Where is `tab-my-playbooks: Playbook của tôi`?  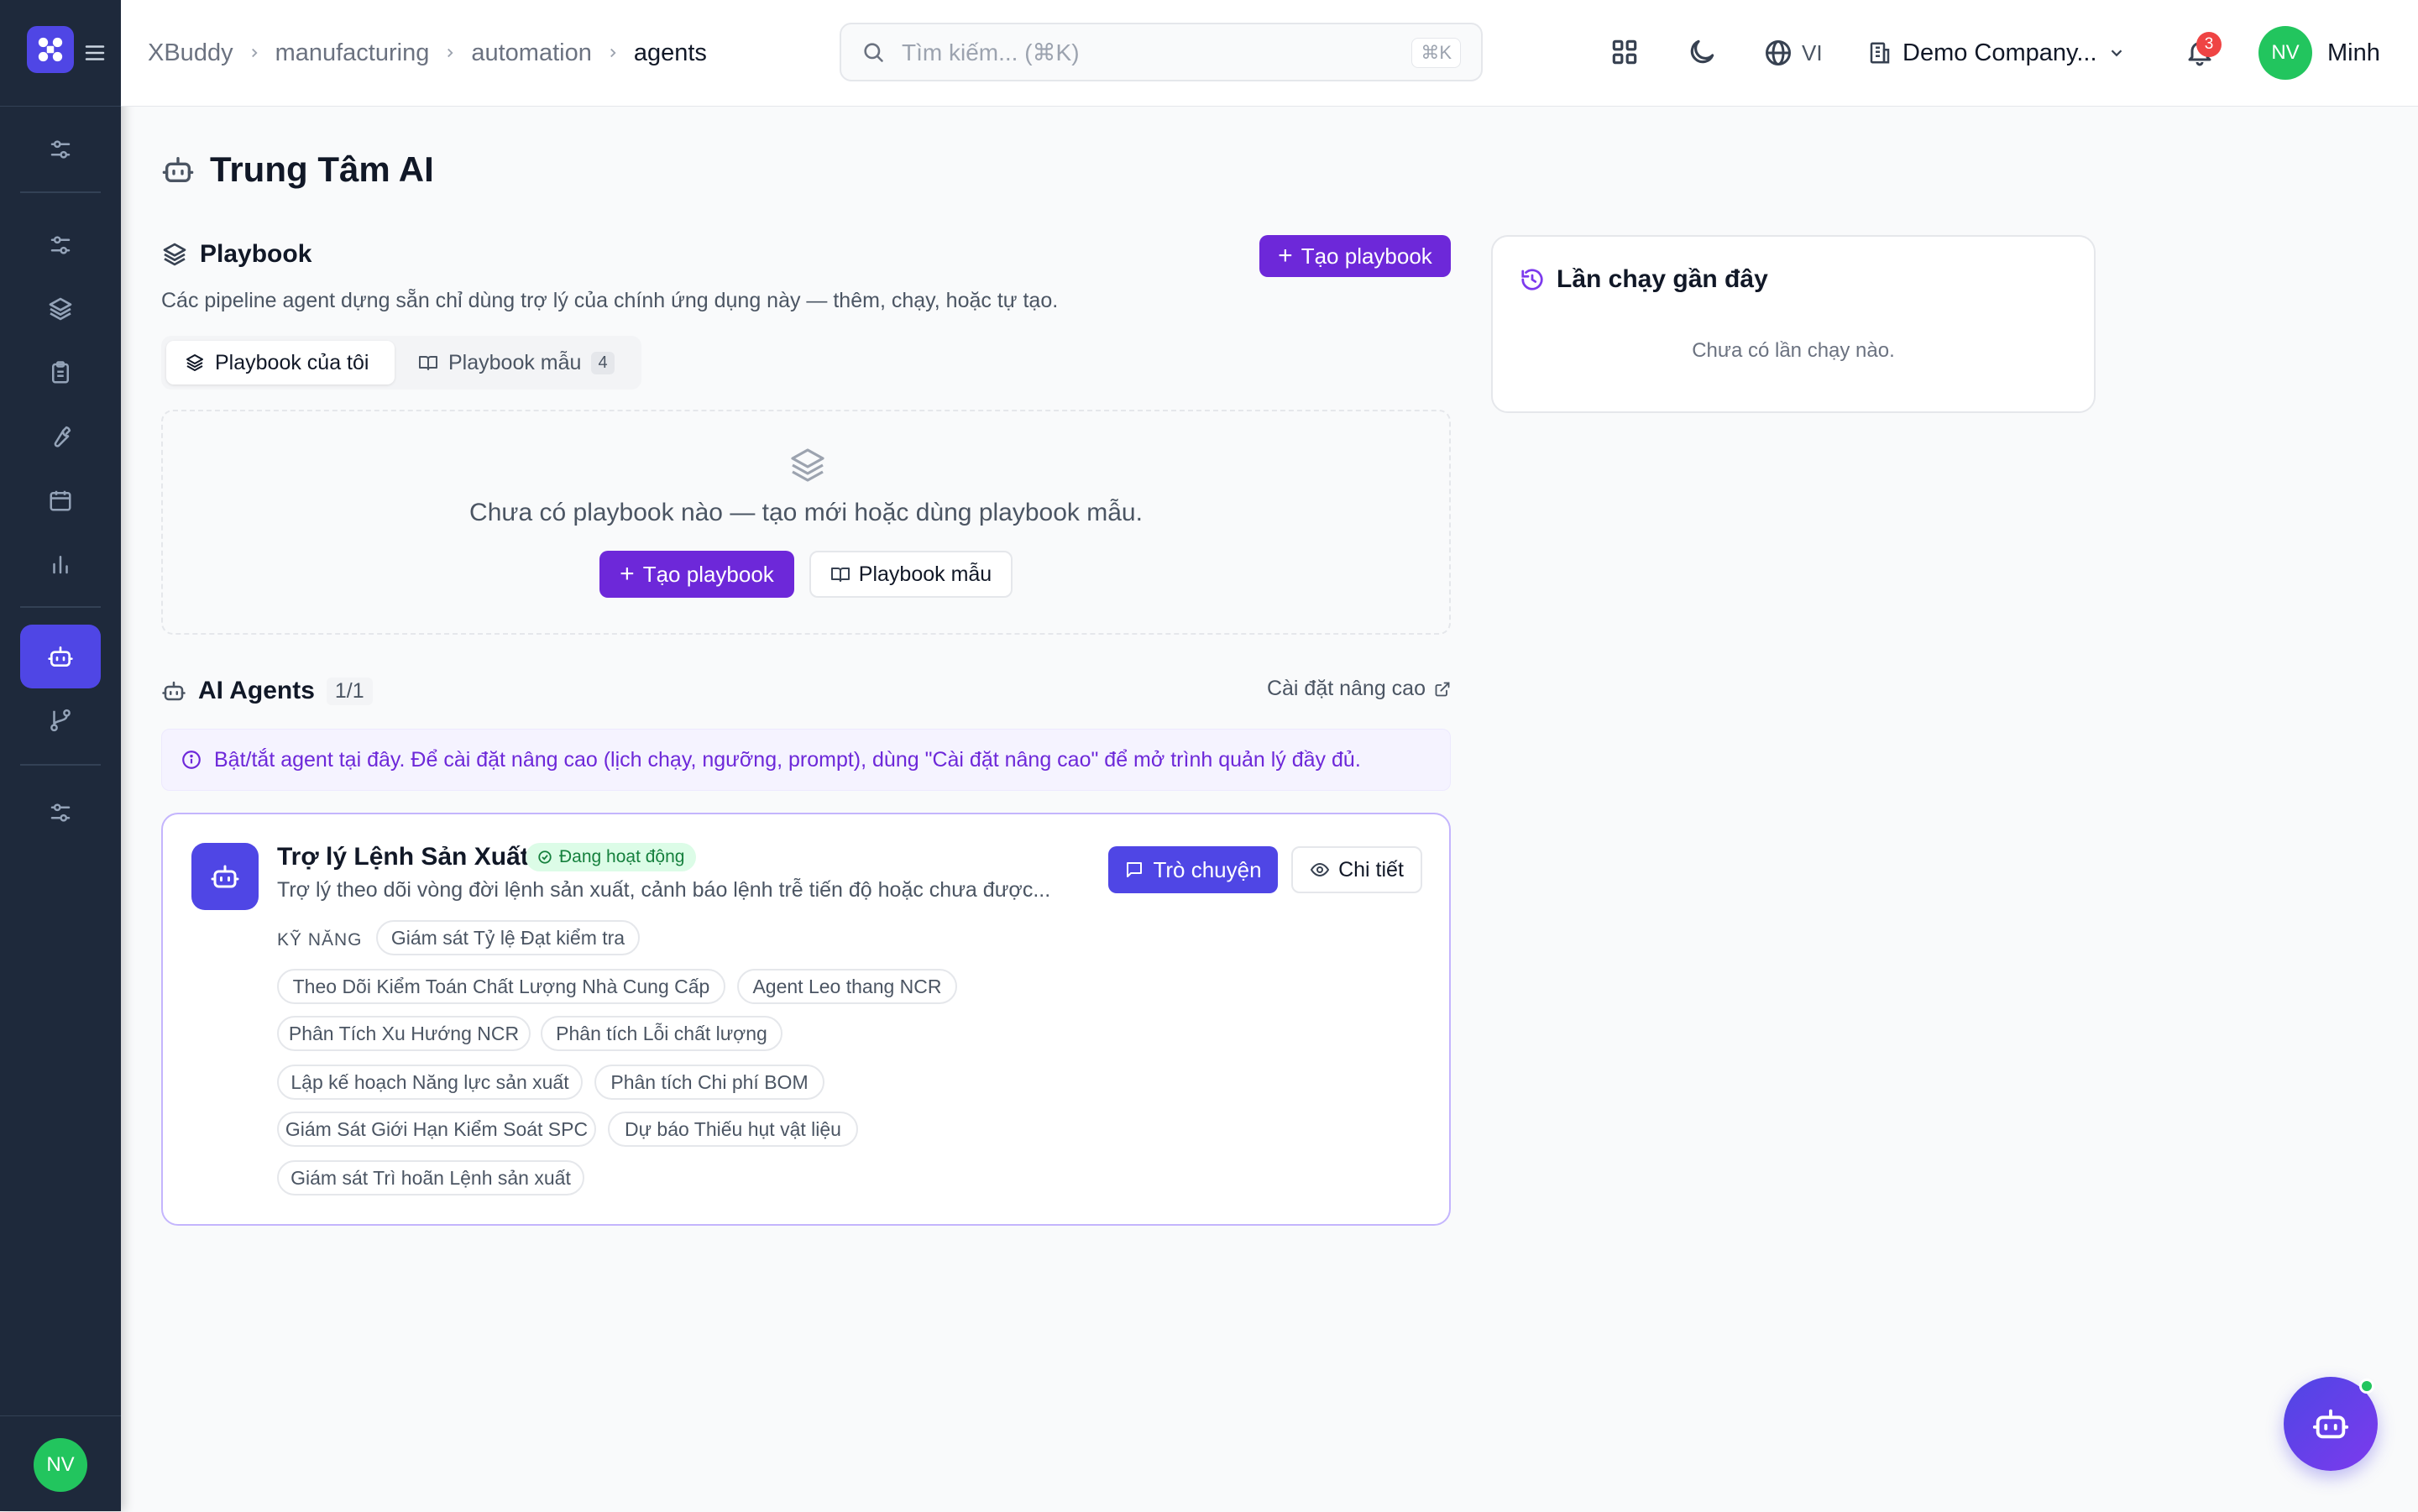 tab-my-playbooks: Playbook của tôi is located at coordinates (280, 363).